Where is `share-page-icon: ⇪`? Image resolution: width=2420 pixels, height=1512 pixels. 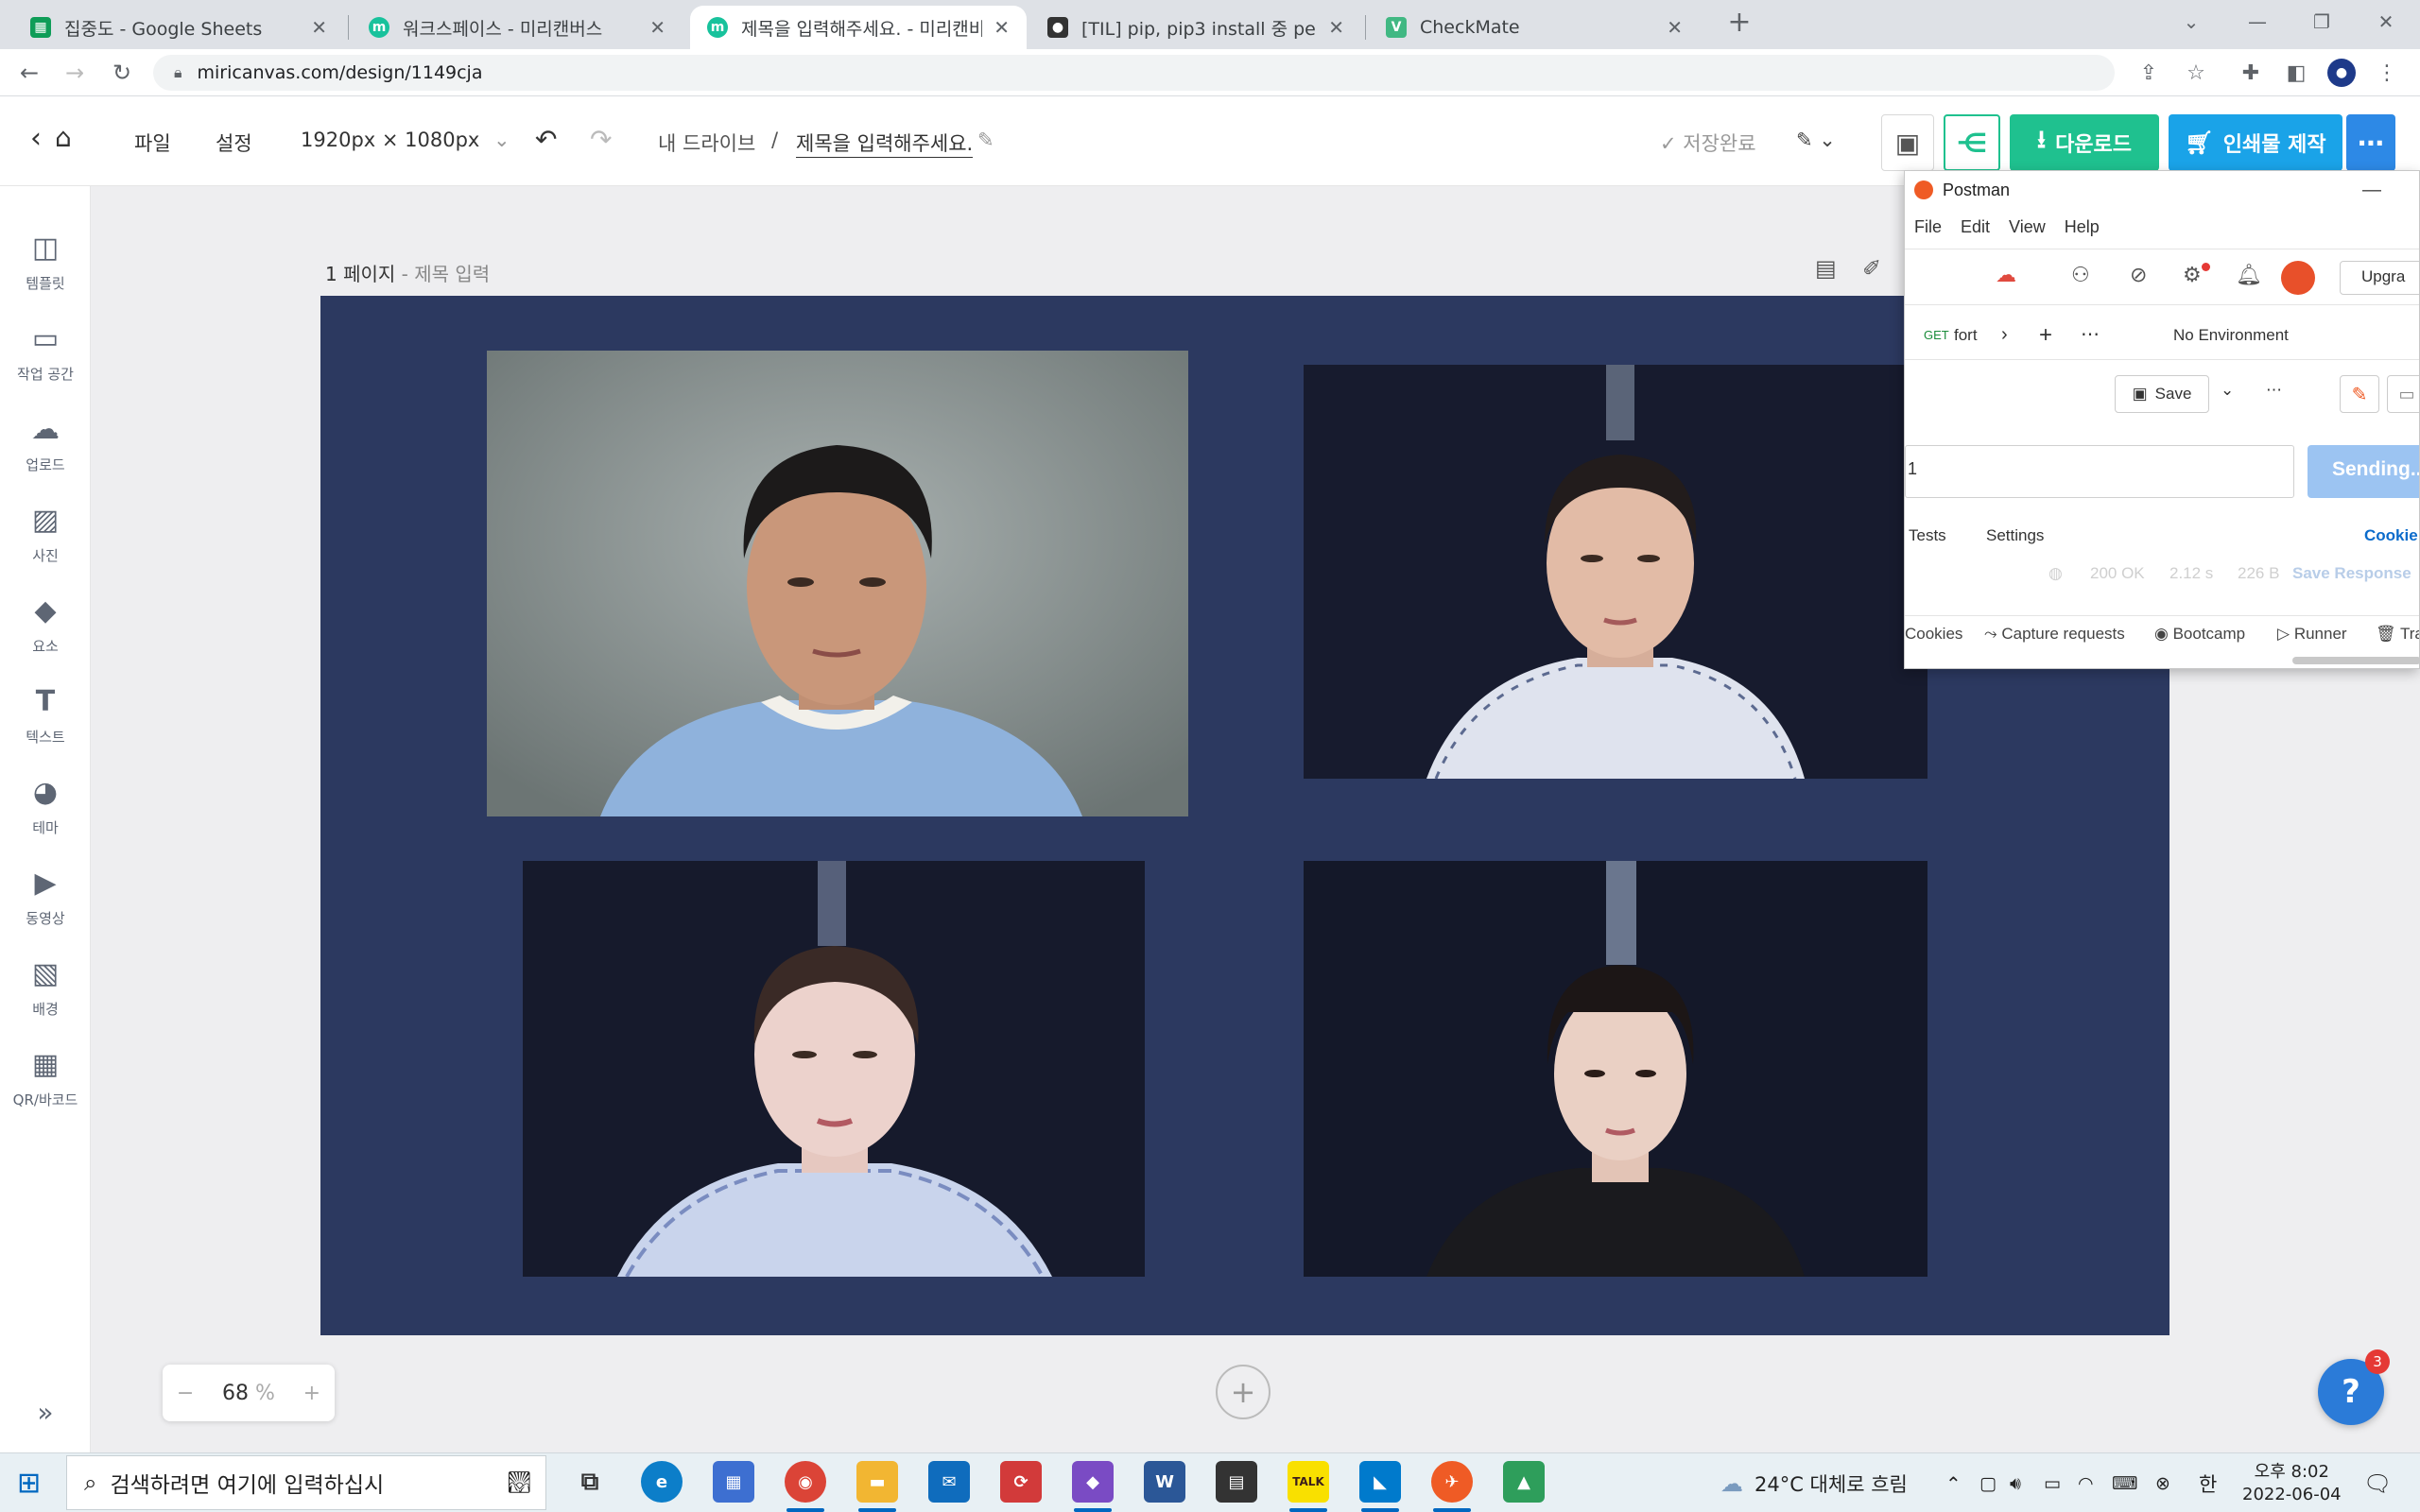
share-page-icon: ⇪ is located at coordinates (2149, 73).